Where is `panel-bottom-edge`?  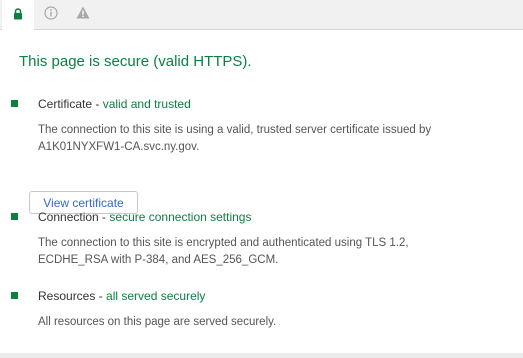 panel-bottom-edge is located at coordinates (261, 355).